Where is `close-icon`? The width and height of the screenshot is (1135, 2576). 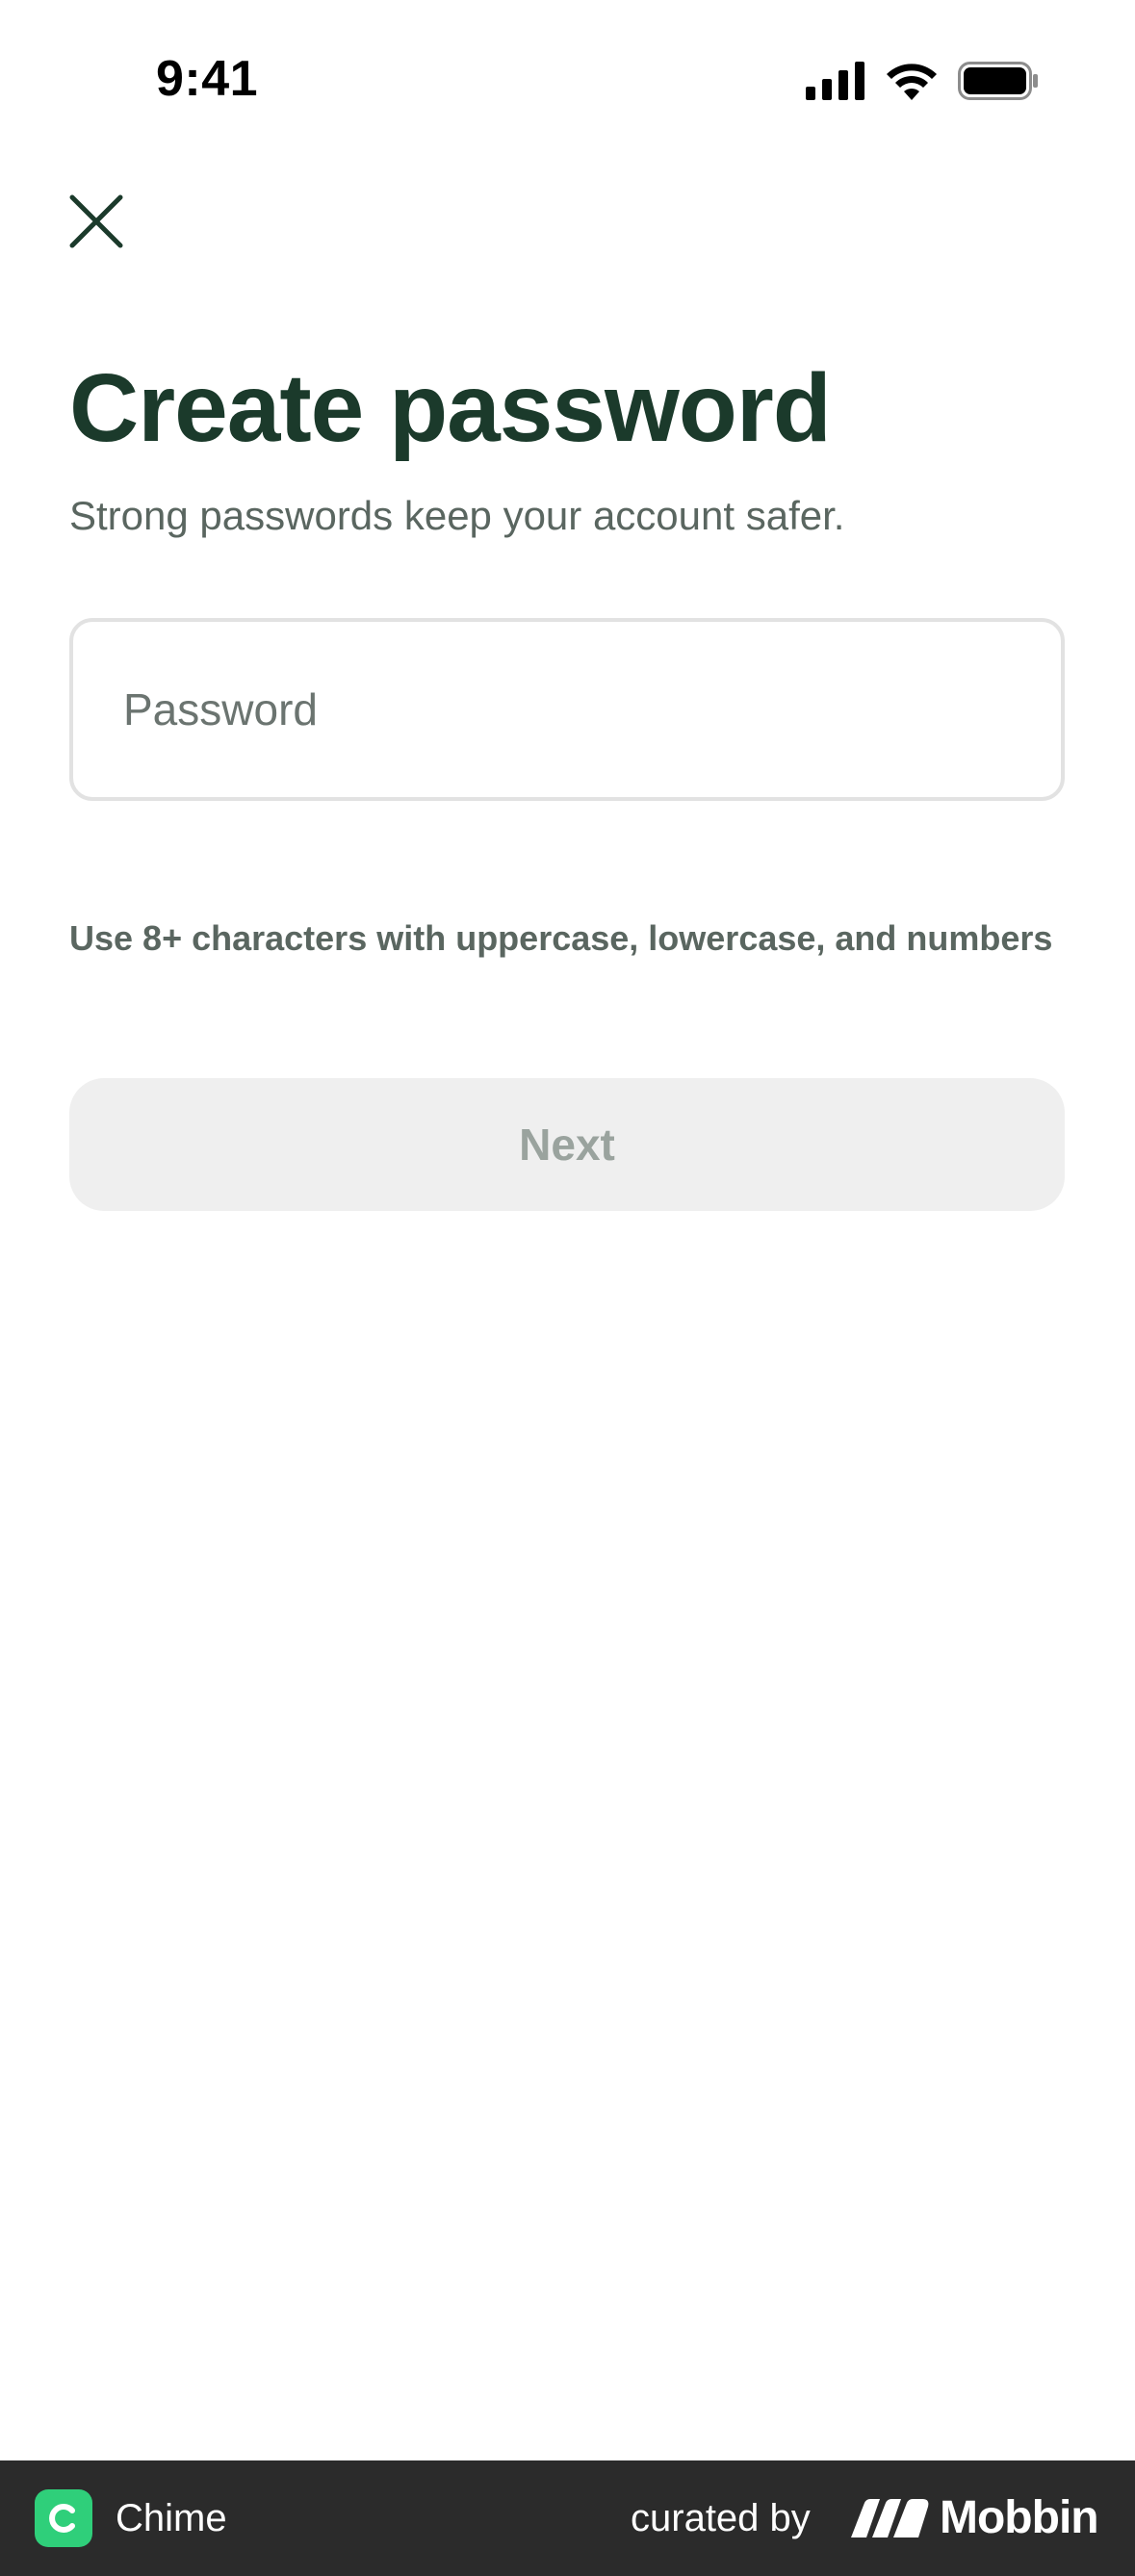 close-icon is located at coordinates (96, 221).